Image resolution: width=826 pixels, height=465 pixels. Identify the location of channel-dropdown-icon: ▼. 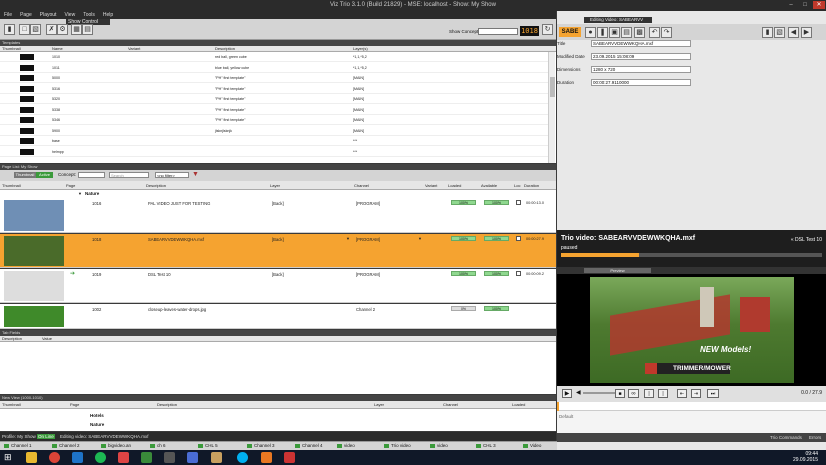
(420, 238).